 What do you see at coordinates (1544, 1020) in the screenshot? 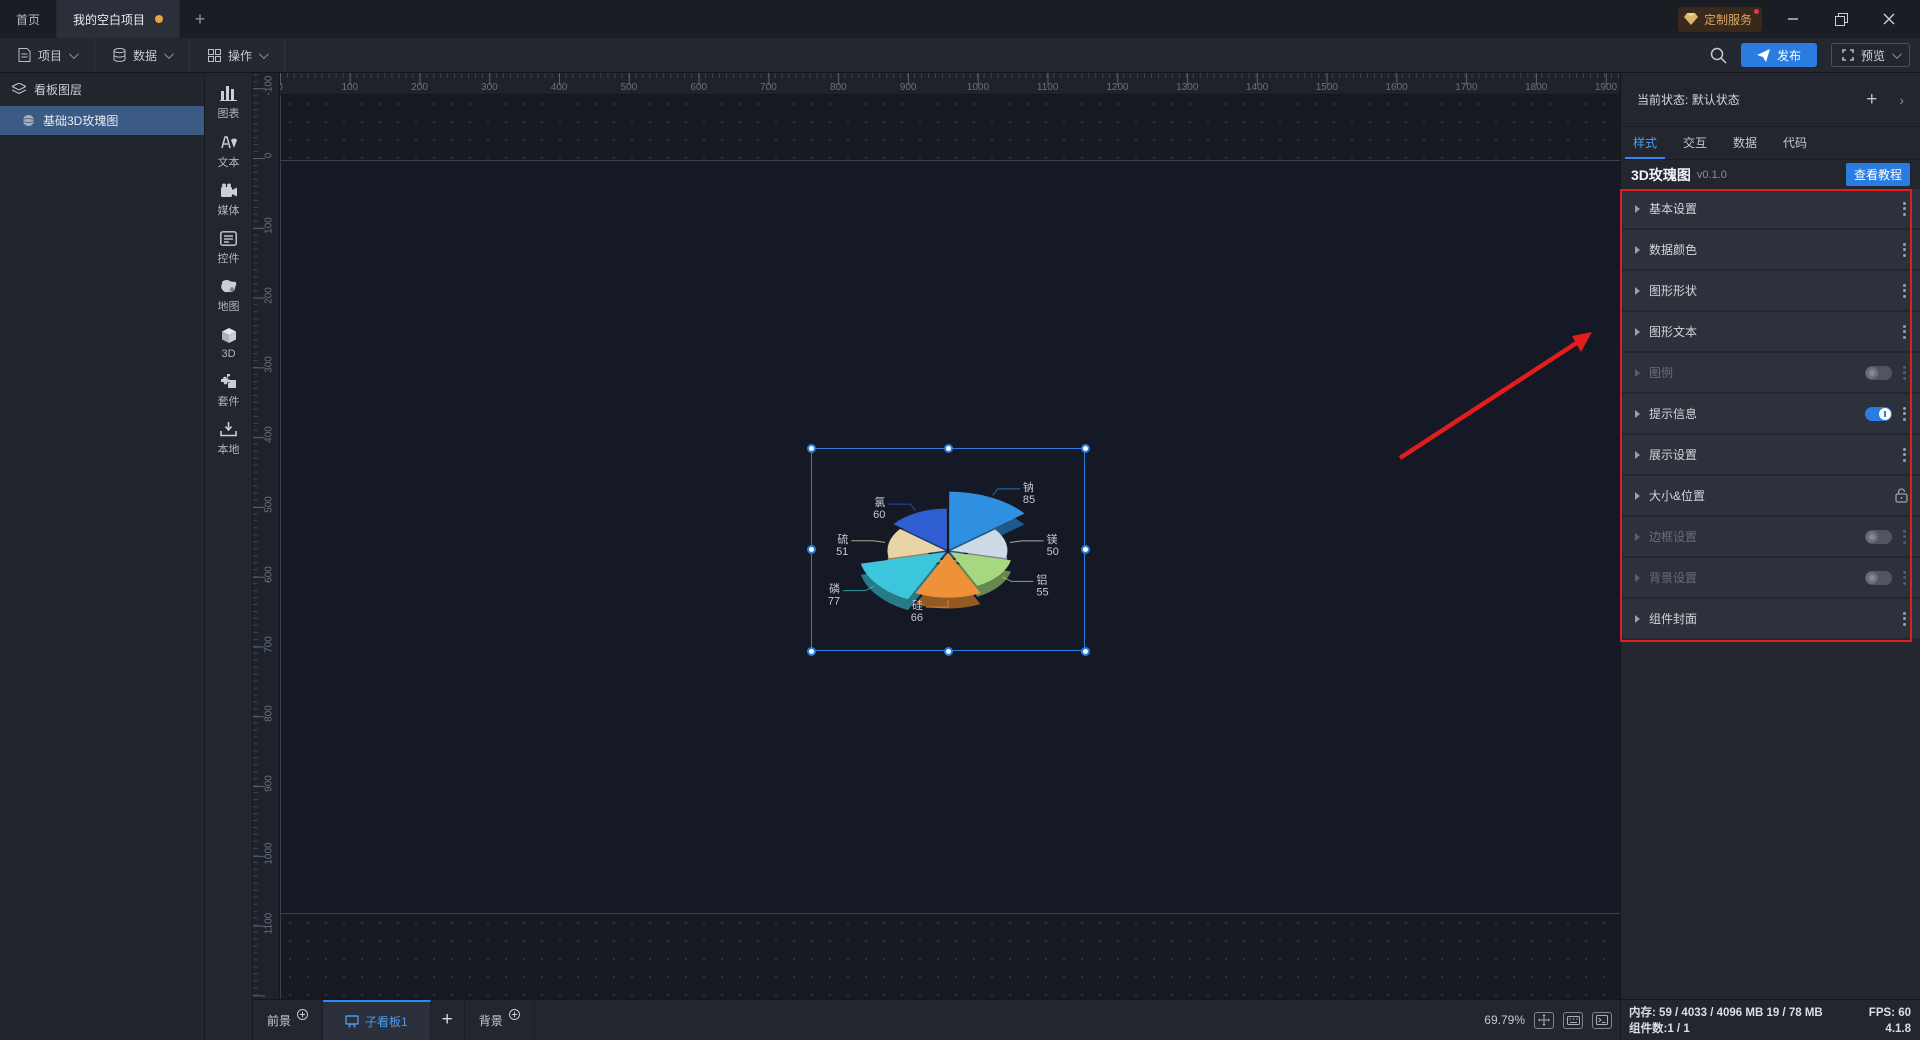
I see `fit-canvas-button` at bounding box center [1544, 1020].